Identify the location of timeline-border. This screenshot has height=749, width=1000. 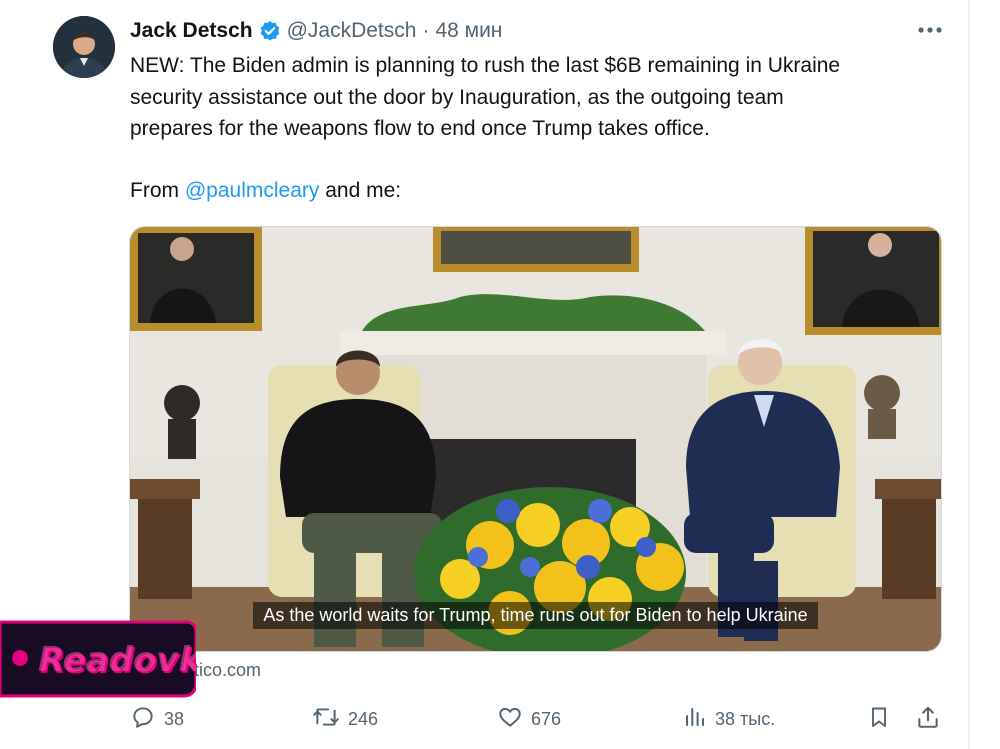
(969, 374).